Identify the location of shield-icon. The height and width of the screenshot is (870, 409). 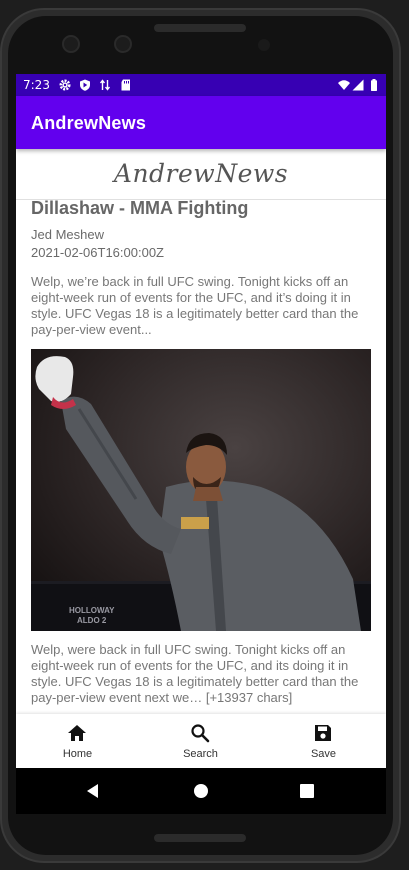
(85, 85).